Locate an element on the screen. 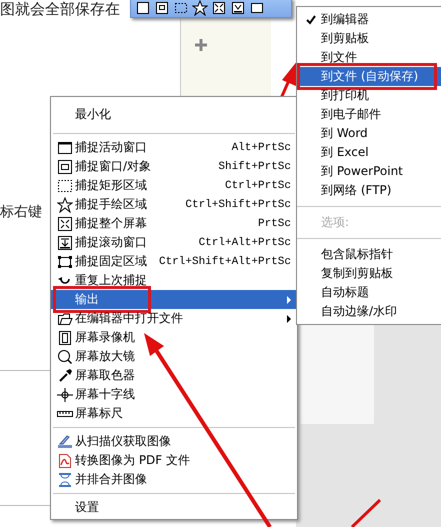 This screenshot has width=441, height=527. menu-item: 捕捉滚动窗口 Ctrl+Alt+PrtSc is located at coordinates (174, 242).